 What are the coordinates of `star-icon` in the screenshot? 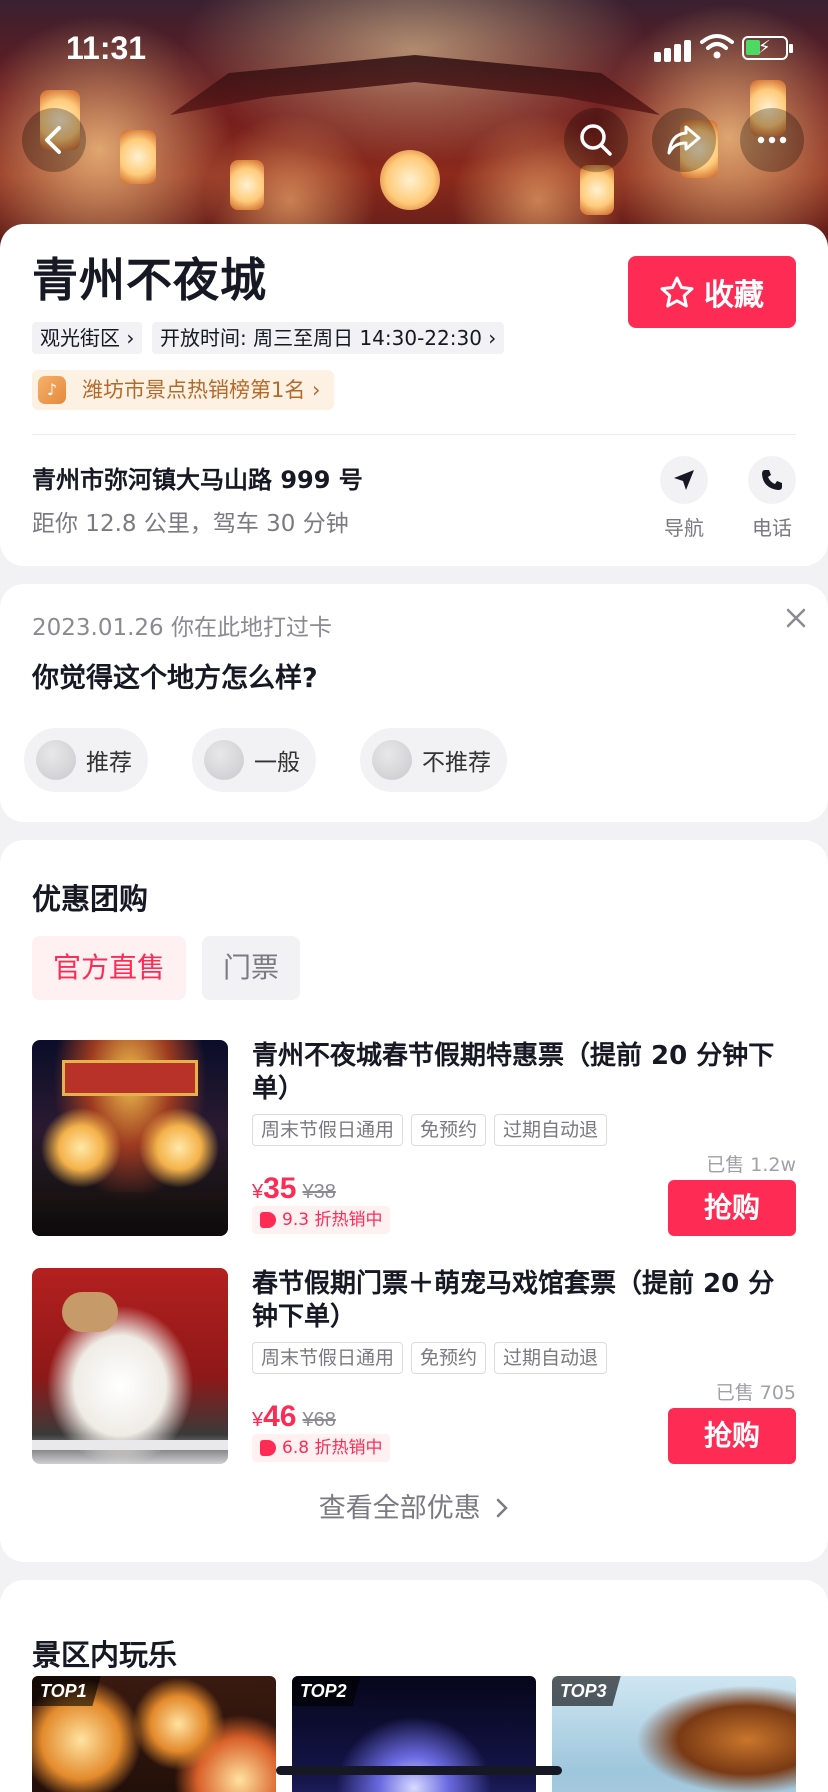 It's located at (677, 292).